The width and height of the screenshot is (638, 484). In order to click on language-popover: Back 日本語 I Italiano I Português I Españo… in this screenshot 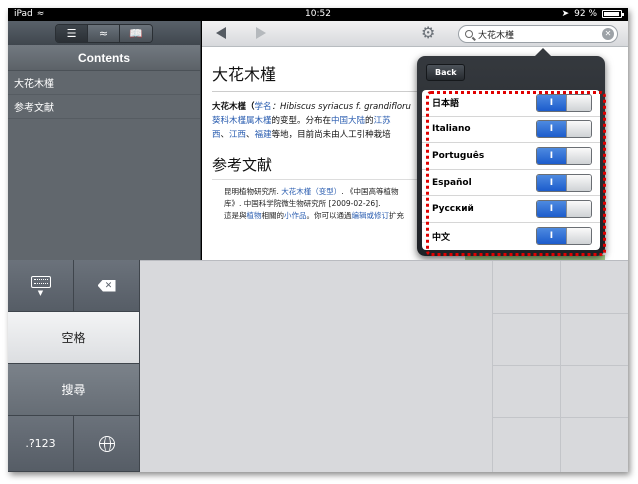, I will do `click(511, 152)`.